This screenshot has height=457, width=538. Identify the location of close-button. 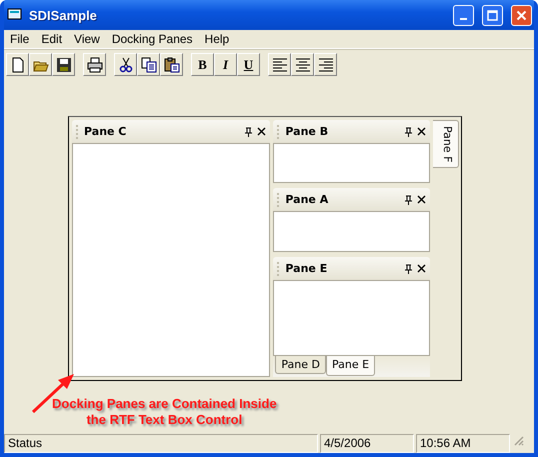
(521, 15).